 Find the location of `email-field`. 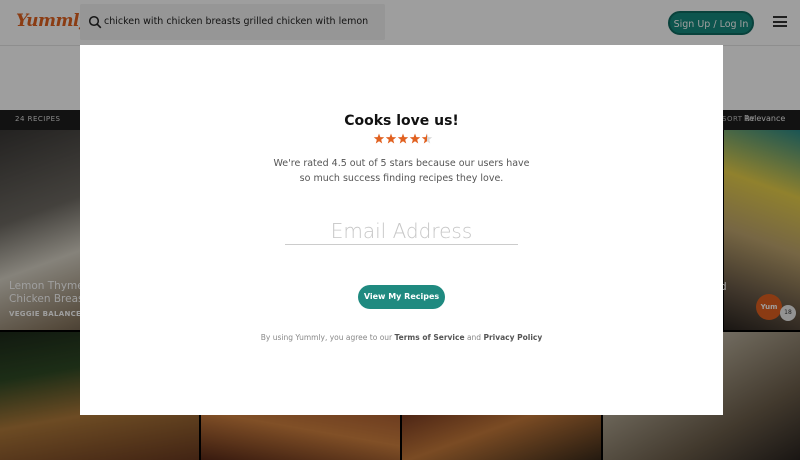

email-field is located at coordinates (401, 231).